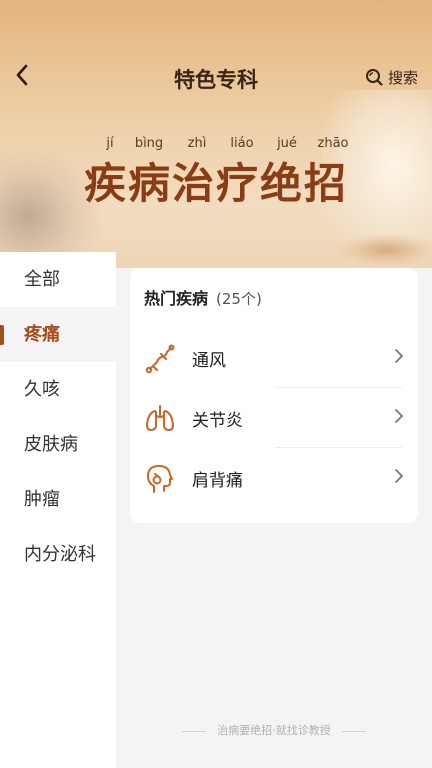 Image resolution: width=432 pixels, height=768 pixels. Describe the element at coordinates (58, 554) in the screenshot. I see `sidebar-item-endocrine: 内分泌科` at that location.